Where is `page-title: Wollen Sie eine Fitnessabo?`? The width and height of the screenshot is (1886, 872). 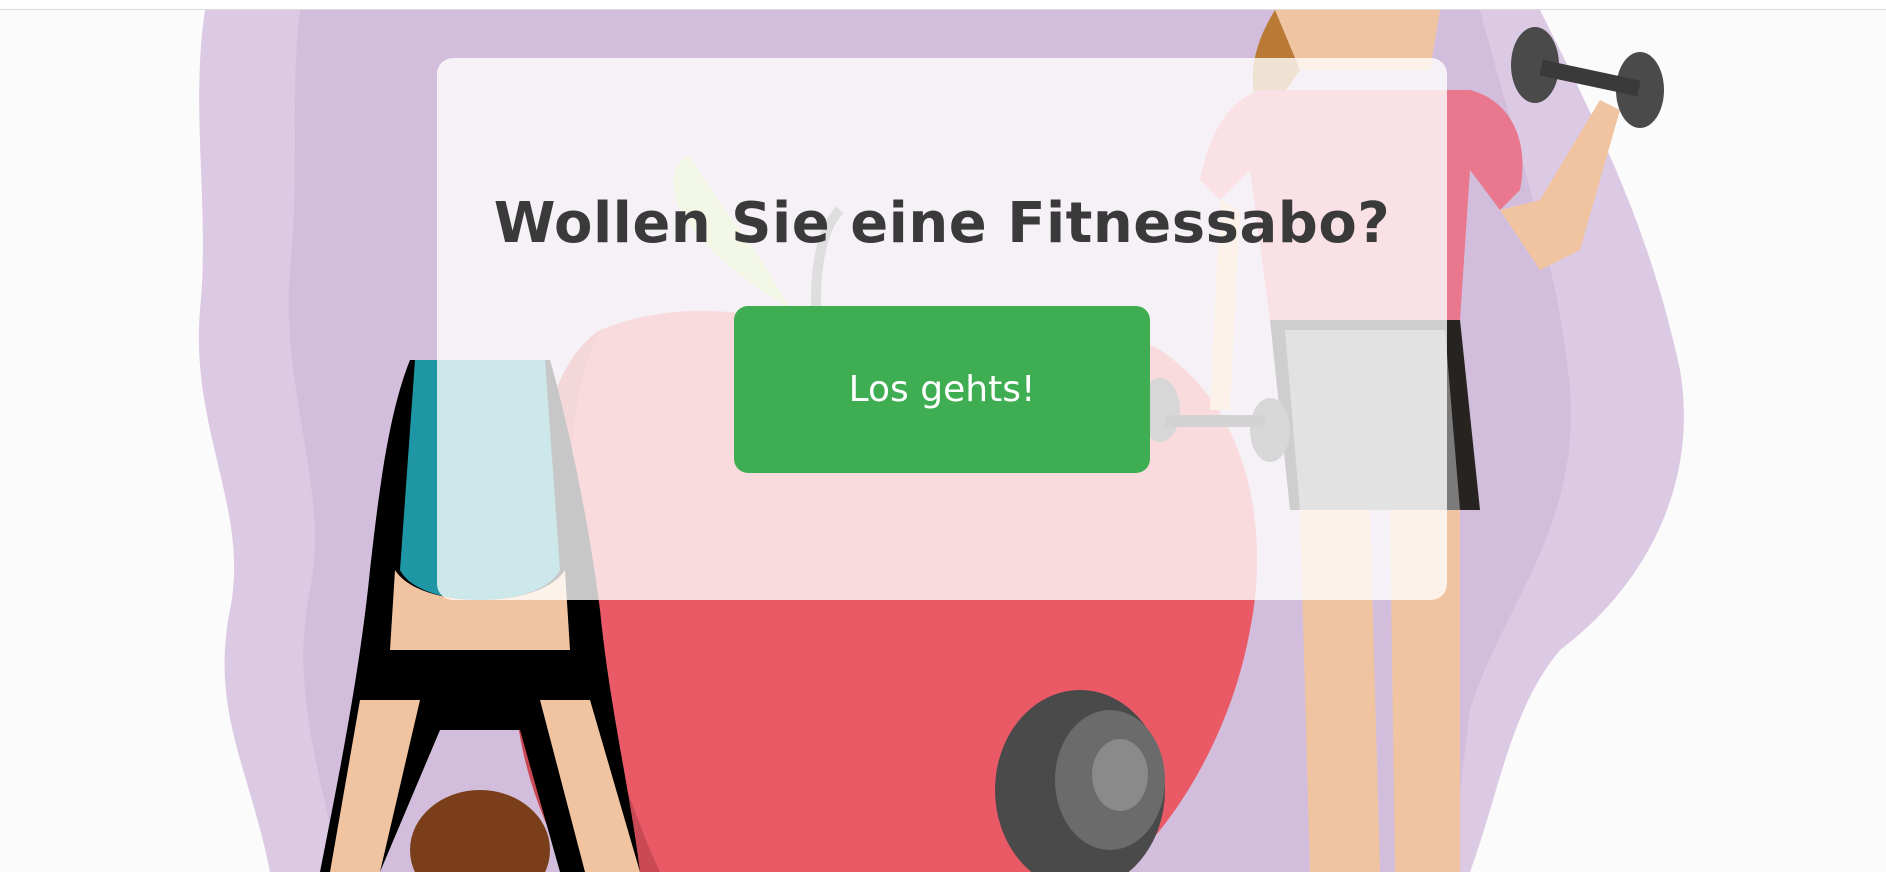
page-title: Wollen Sie eine Fitnessabo? is located at coordinates (942, 223).